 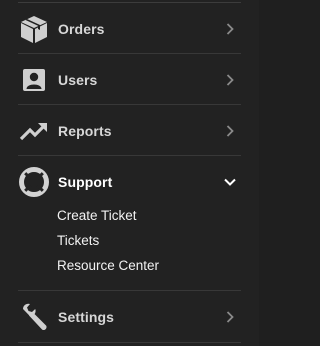 I want to click on sidebar-item-support: Support, so click(x=129, y=182).